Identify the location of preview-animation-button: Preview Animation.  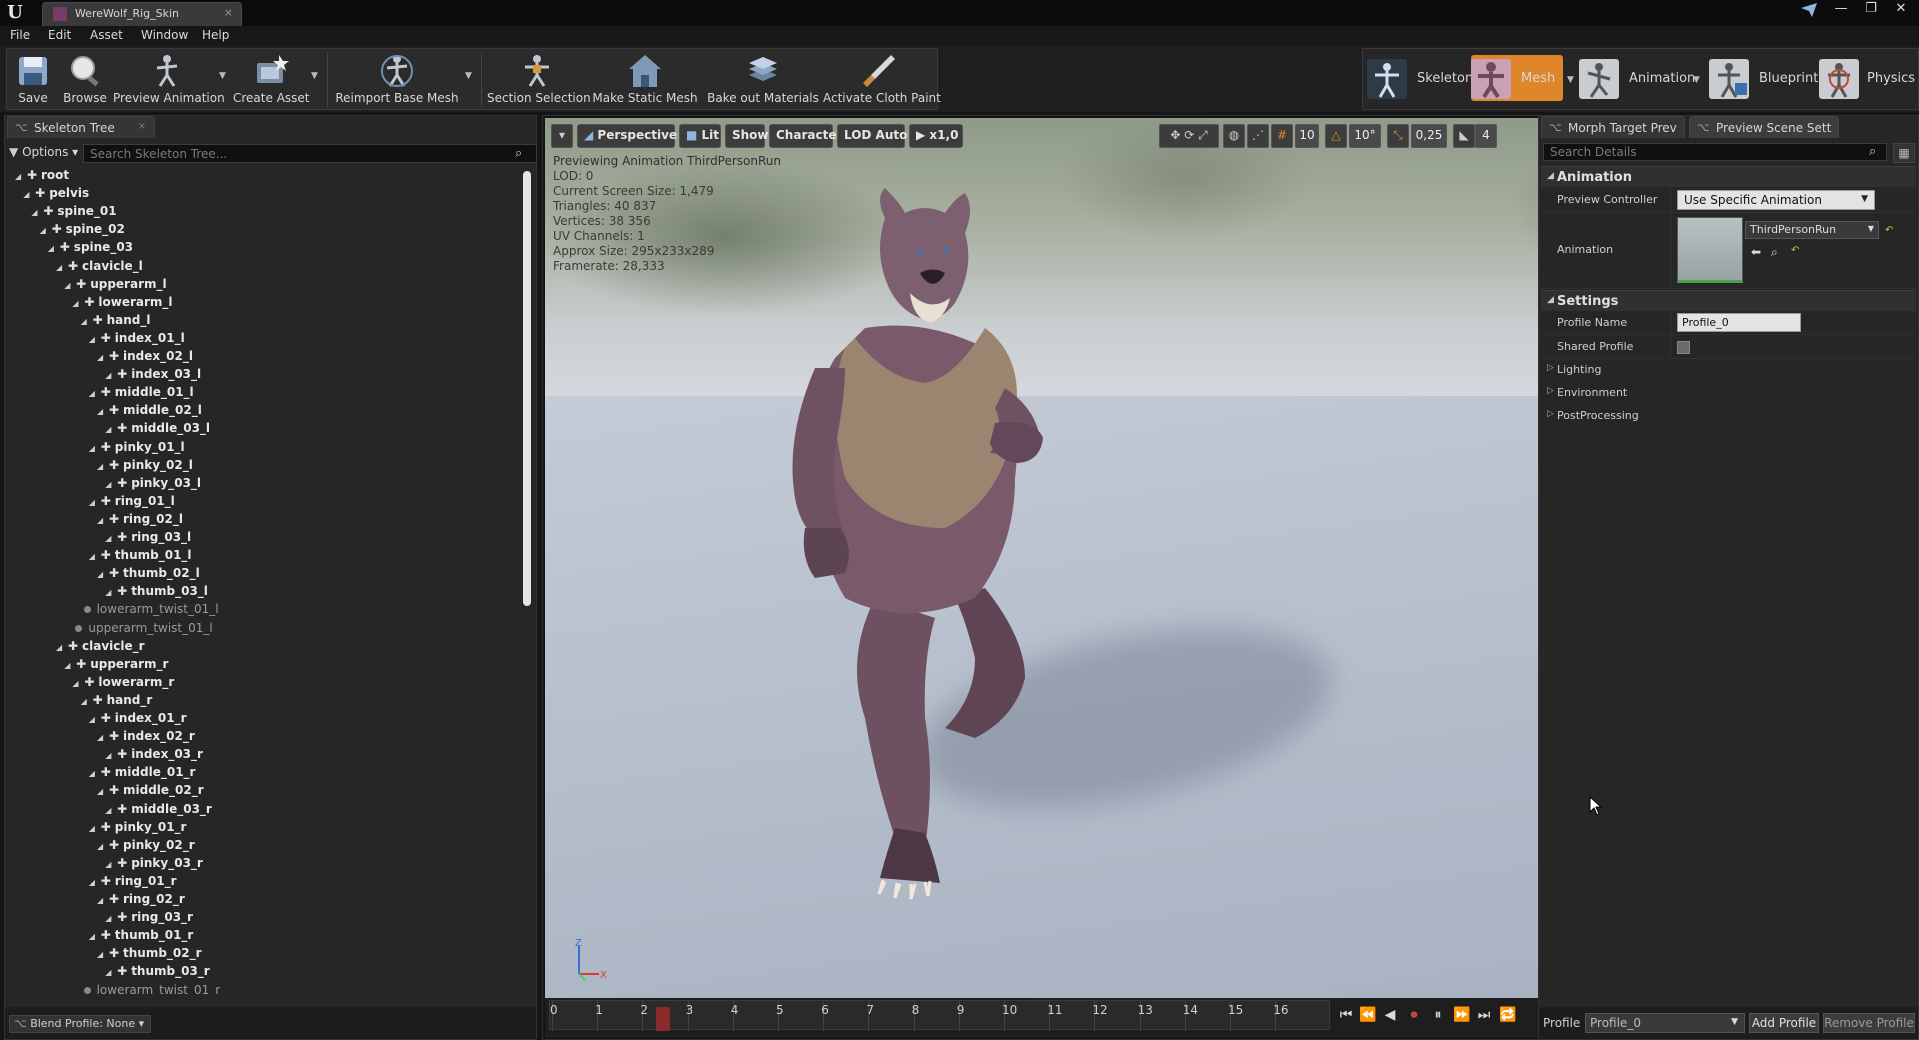
(169, 80).